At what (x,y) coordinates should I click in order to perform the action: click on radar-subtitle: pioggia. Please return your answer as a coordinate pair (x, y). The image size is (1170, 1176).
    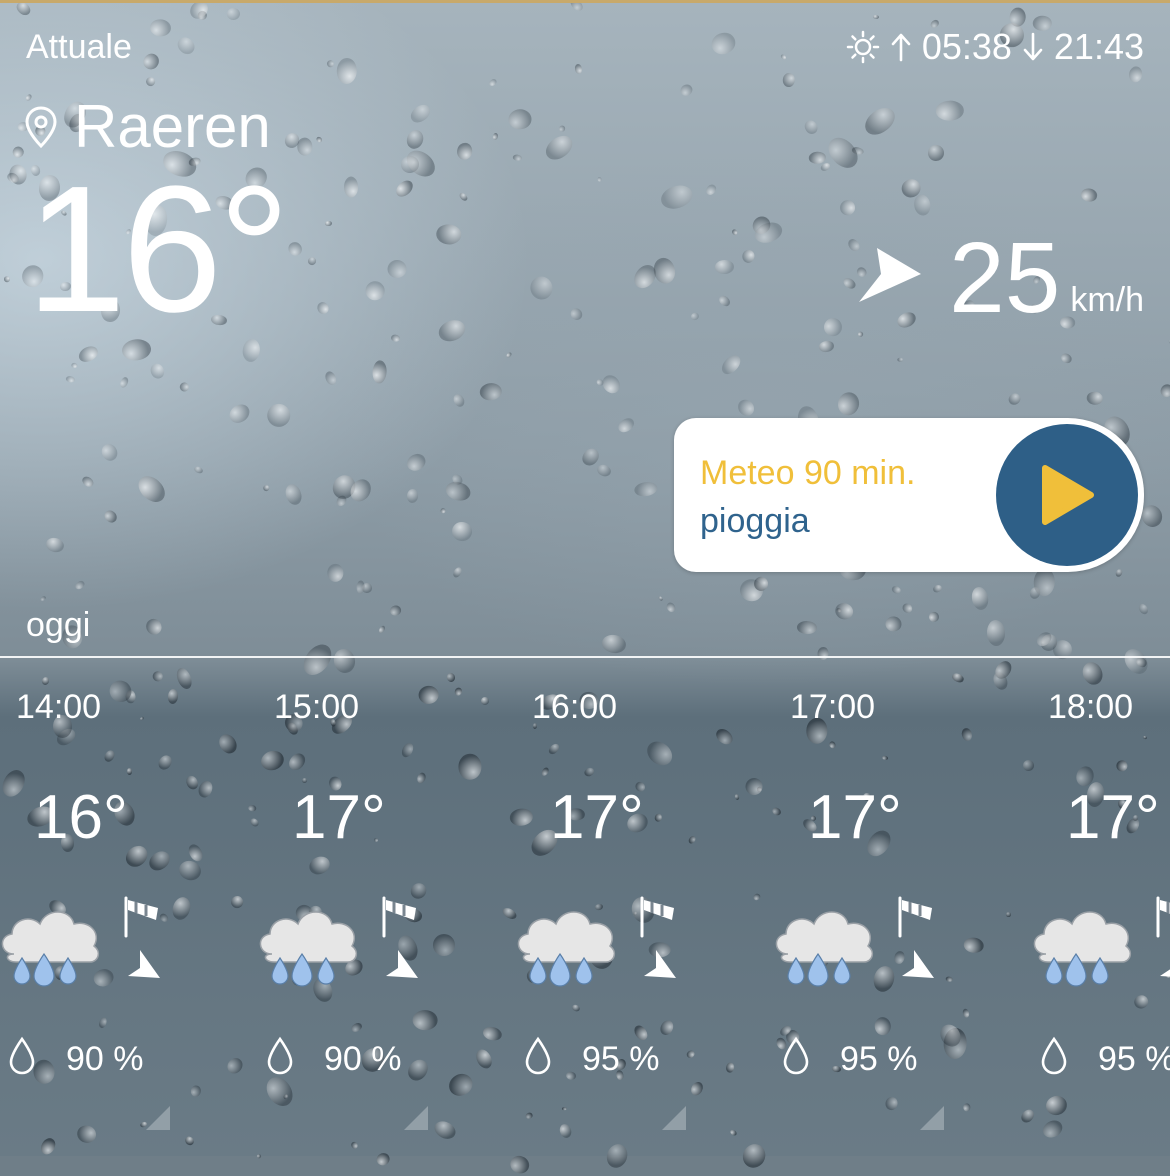
    Looking at the image, I should click on (755, 521).